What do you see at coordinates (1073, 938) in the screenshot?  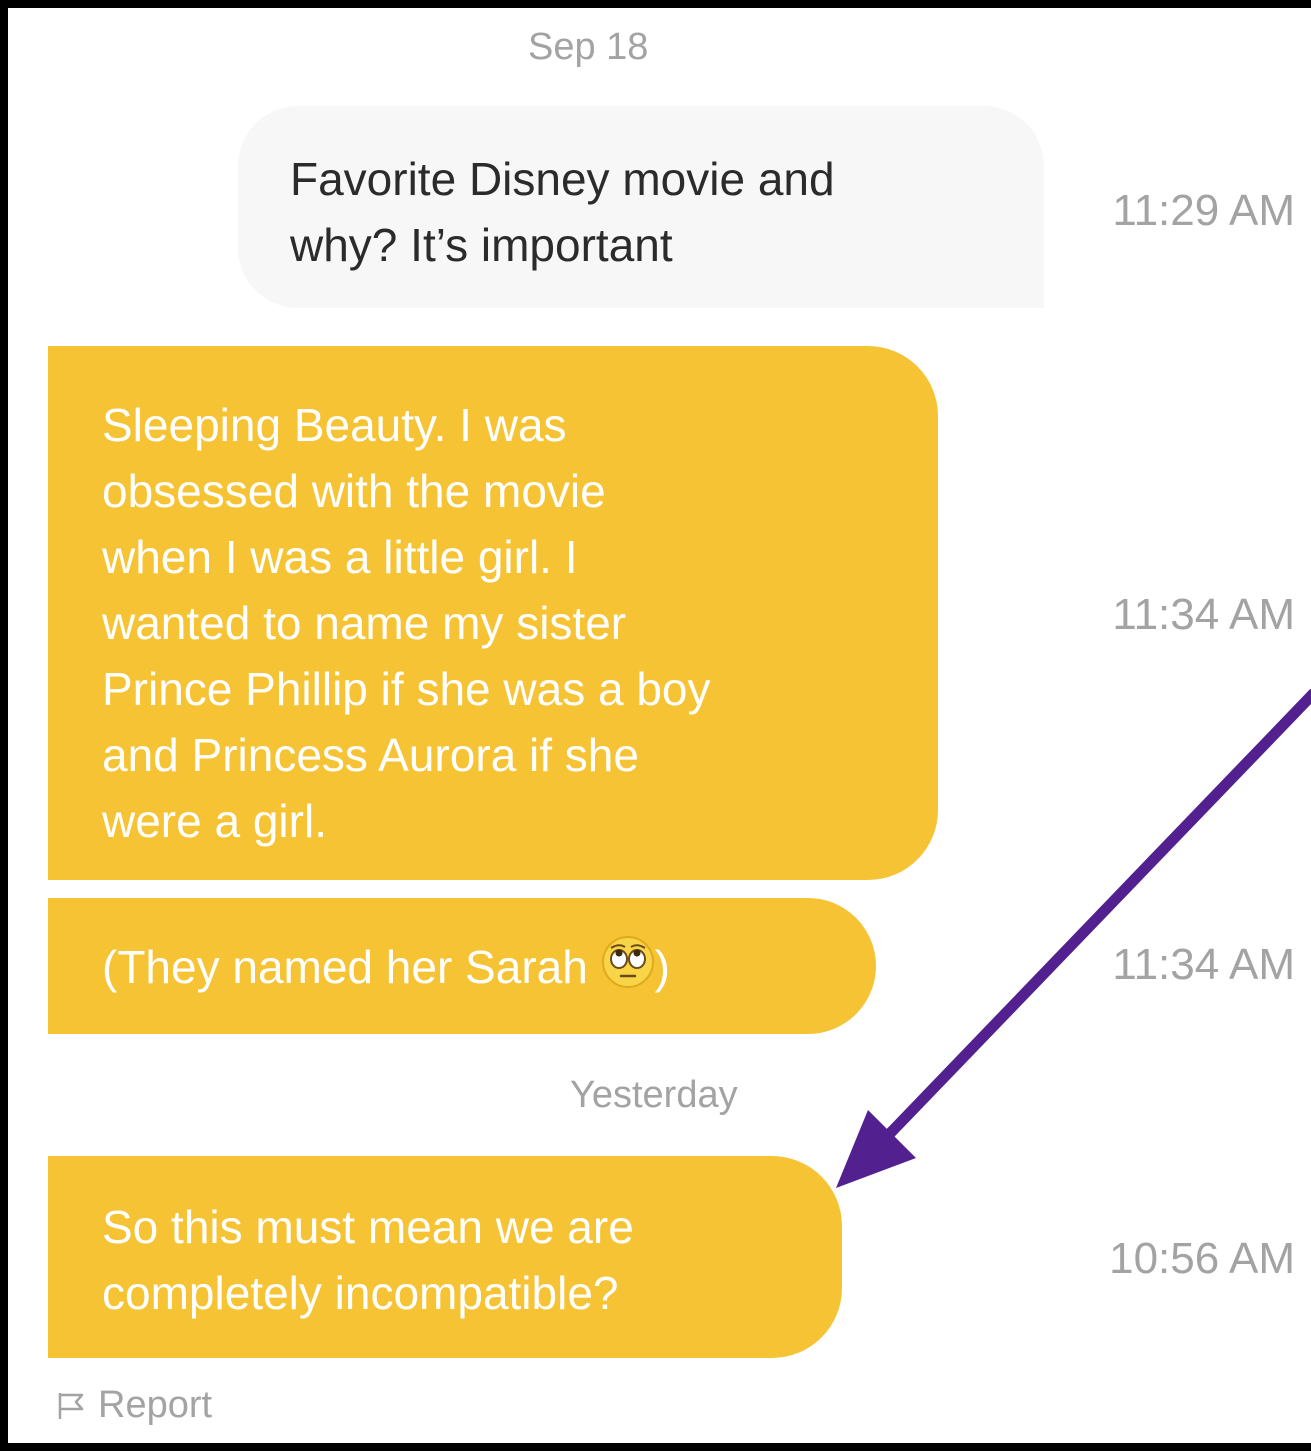 I see `annotation-arrow` at bounding box center [1073, 938].